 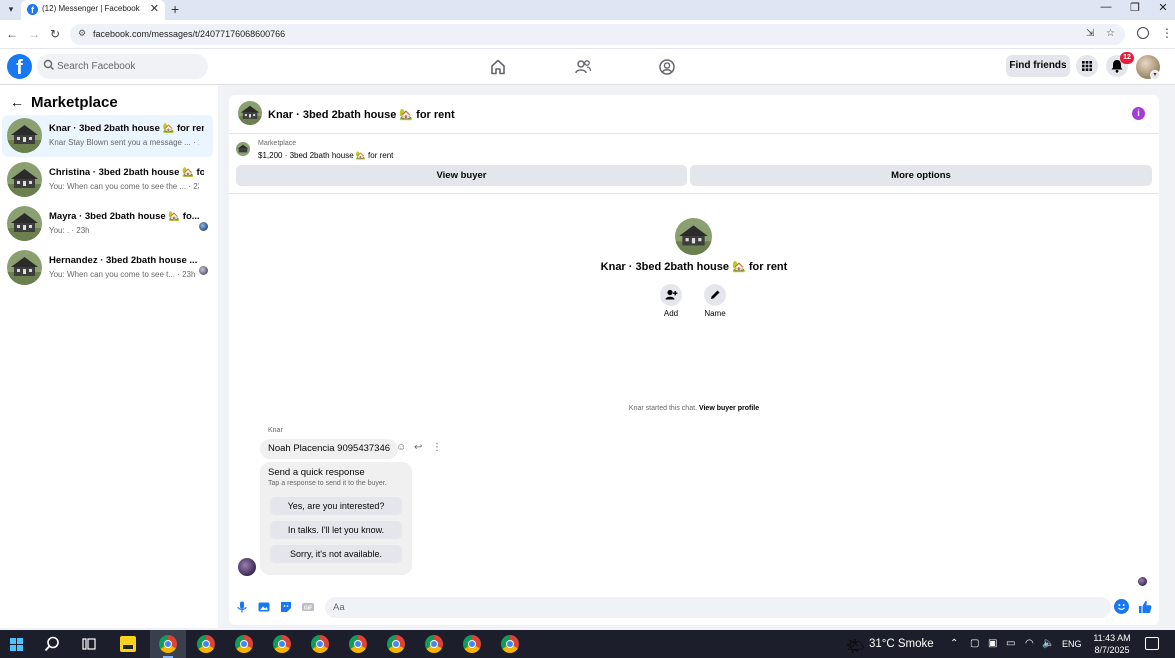 I want to click on account-chevron-icon: ▾, so click(x=1155, y=75).